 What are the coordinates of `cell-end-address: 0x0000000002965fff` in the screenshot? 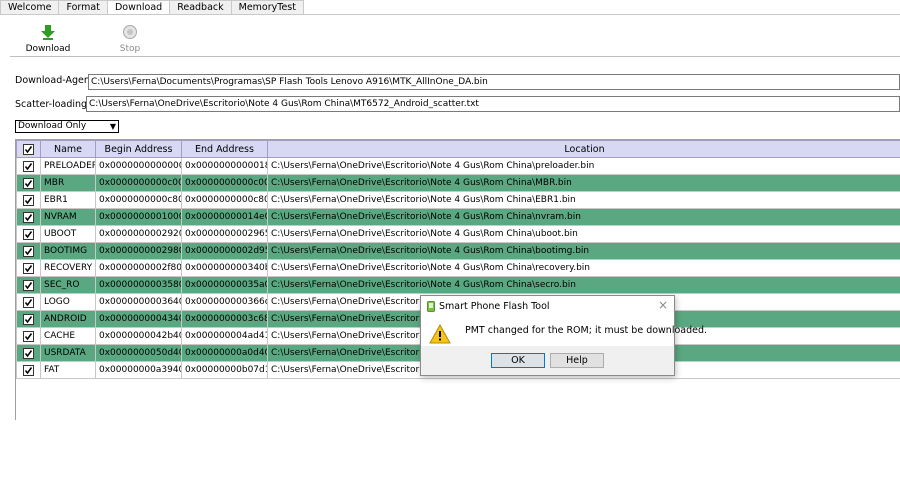 It's located at (224, 234).